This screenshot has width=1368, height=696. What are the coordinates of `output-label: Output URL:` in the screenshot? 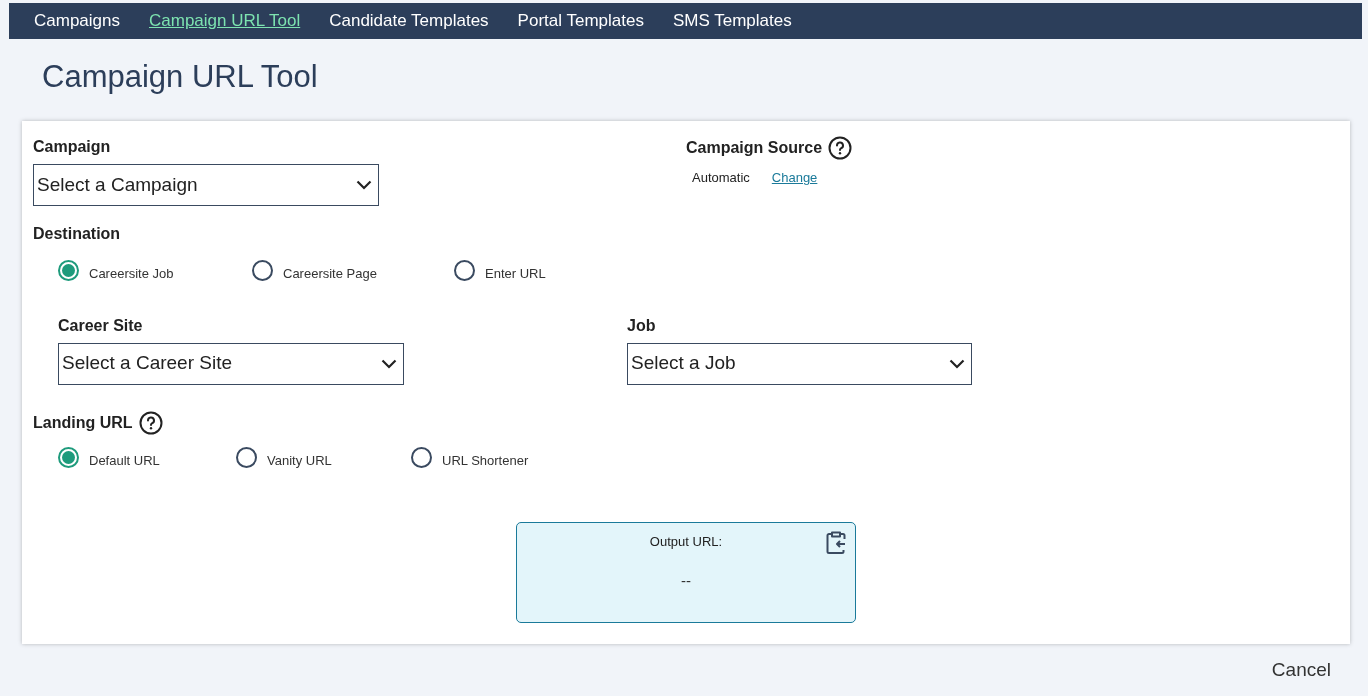 It's located at (686, 542).